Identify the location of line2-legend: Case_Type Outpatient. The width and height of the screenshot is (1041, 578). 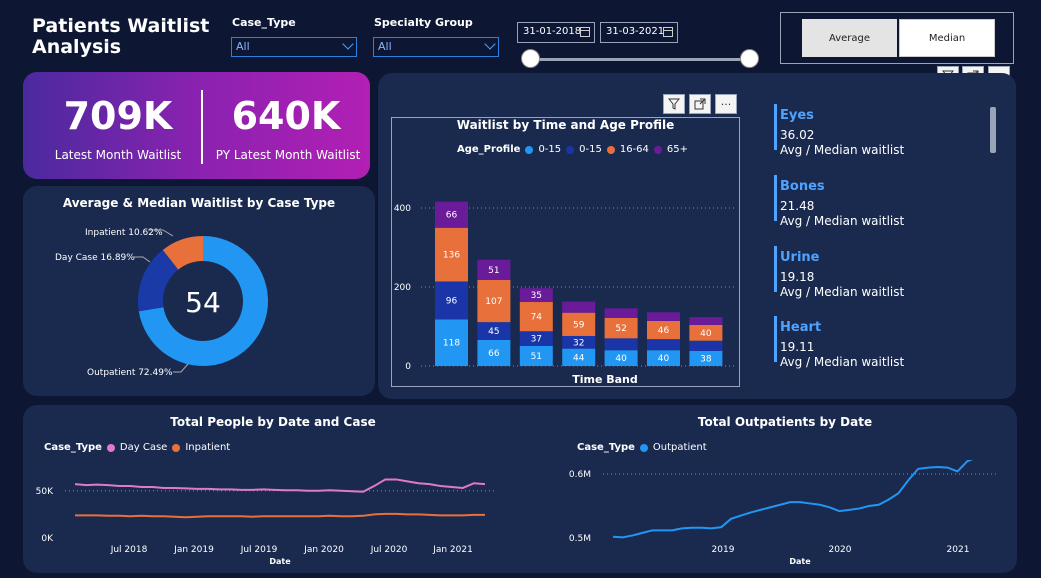
(642, 447).